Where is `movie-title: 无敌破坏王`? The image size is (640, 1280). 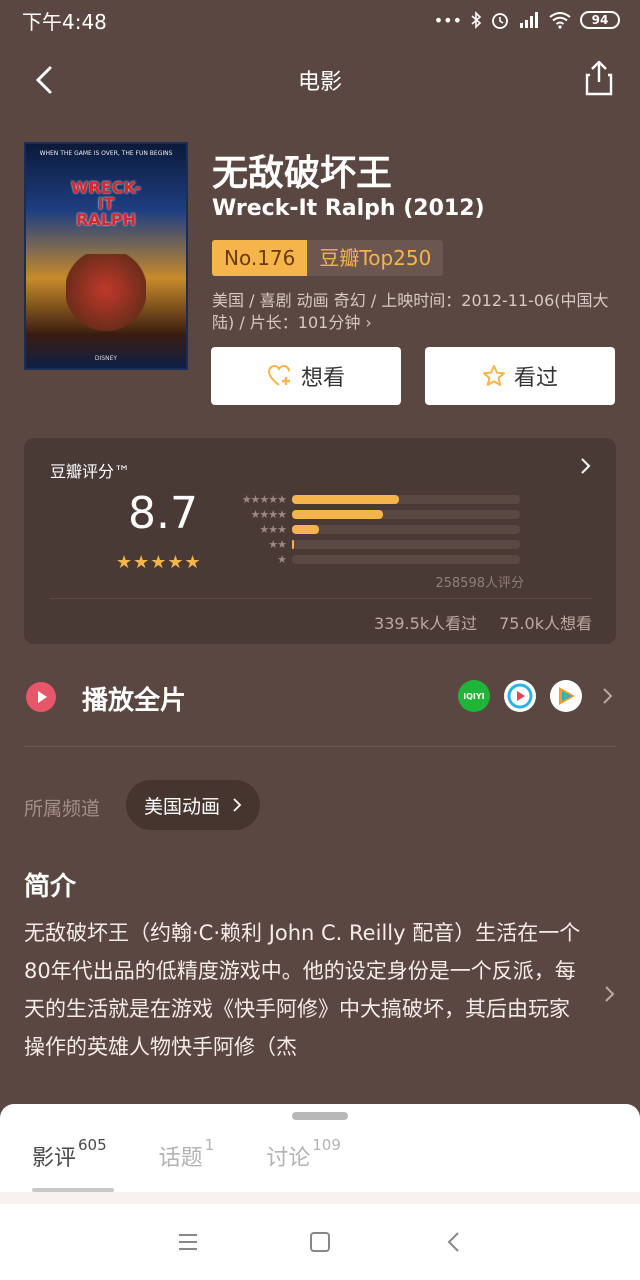
movie-title: 无敌破坏王 is located at coordinates (302, 173).